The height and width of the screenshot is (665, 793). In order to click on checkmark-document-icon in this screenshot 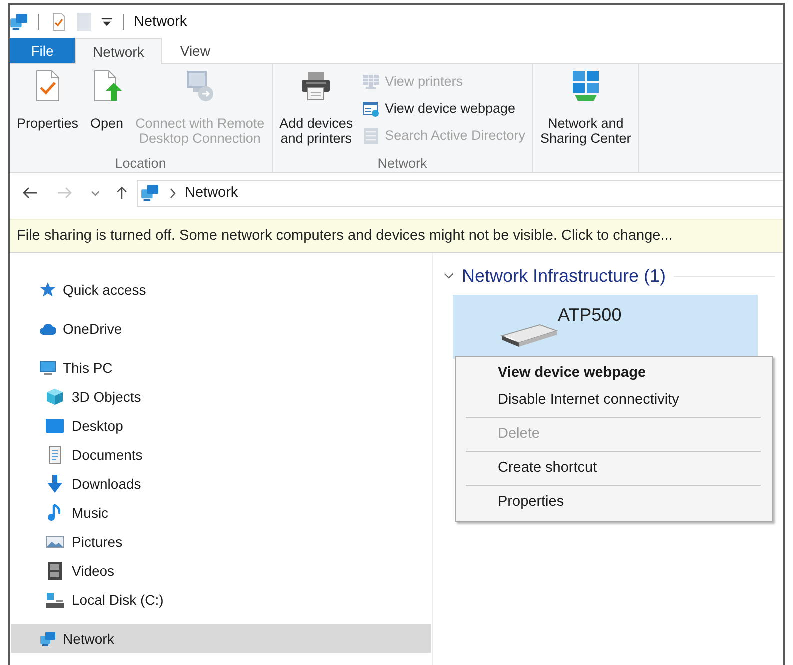, I will do `click(58, 21)`.